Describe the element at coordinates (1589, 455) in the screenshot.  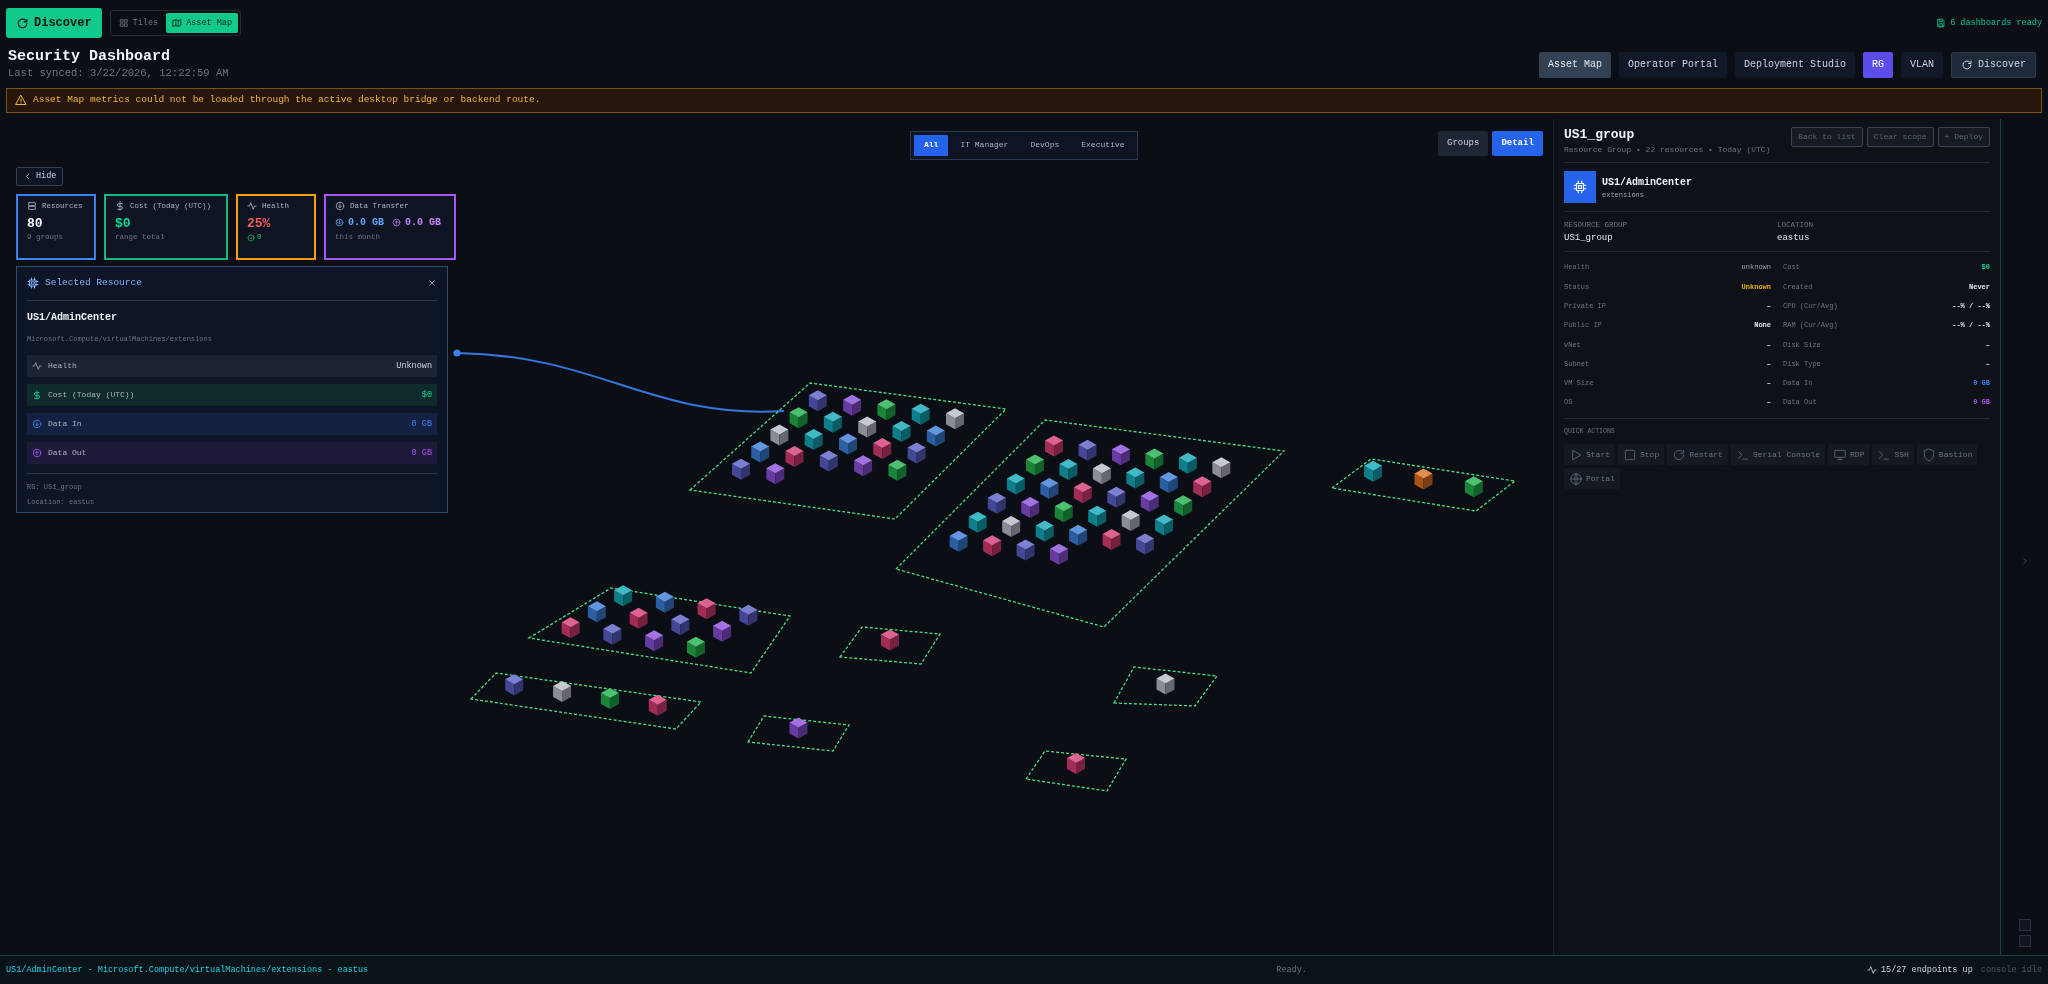
I see `quick-action-button: Start` at that location.